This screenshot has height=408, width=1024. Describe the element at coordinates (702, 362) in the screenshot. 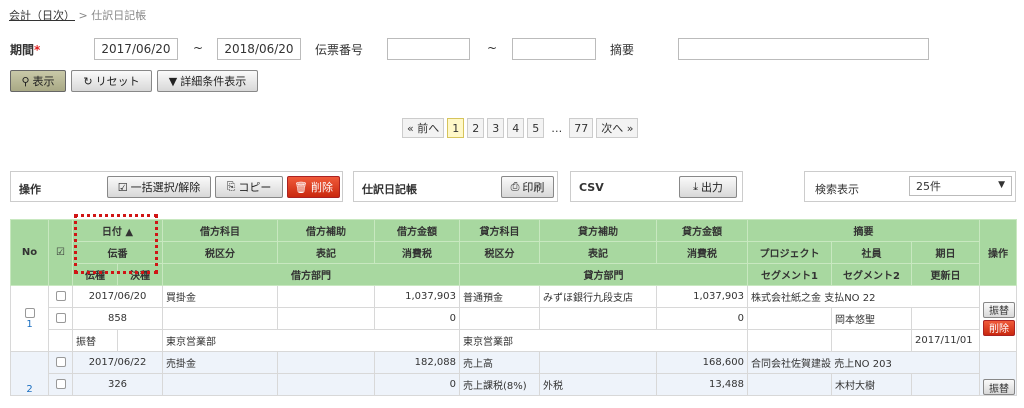

I see `cell-credit-amount: 168,600` at that location.